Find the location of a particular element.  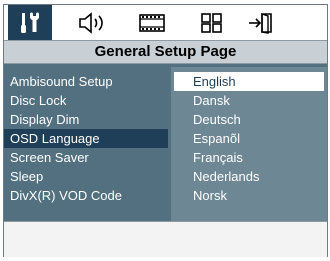

setup-tools-icon is located at coordinates (30, 23).